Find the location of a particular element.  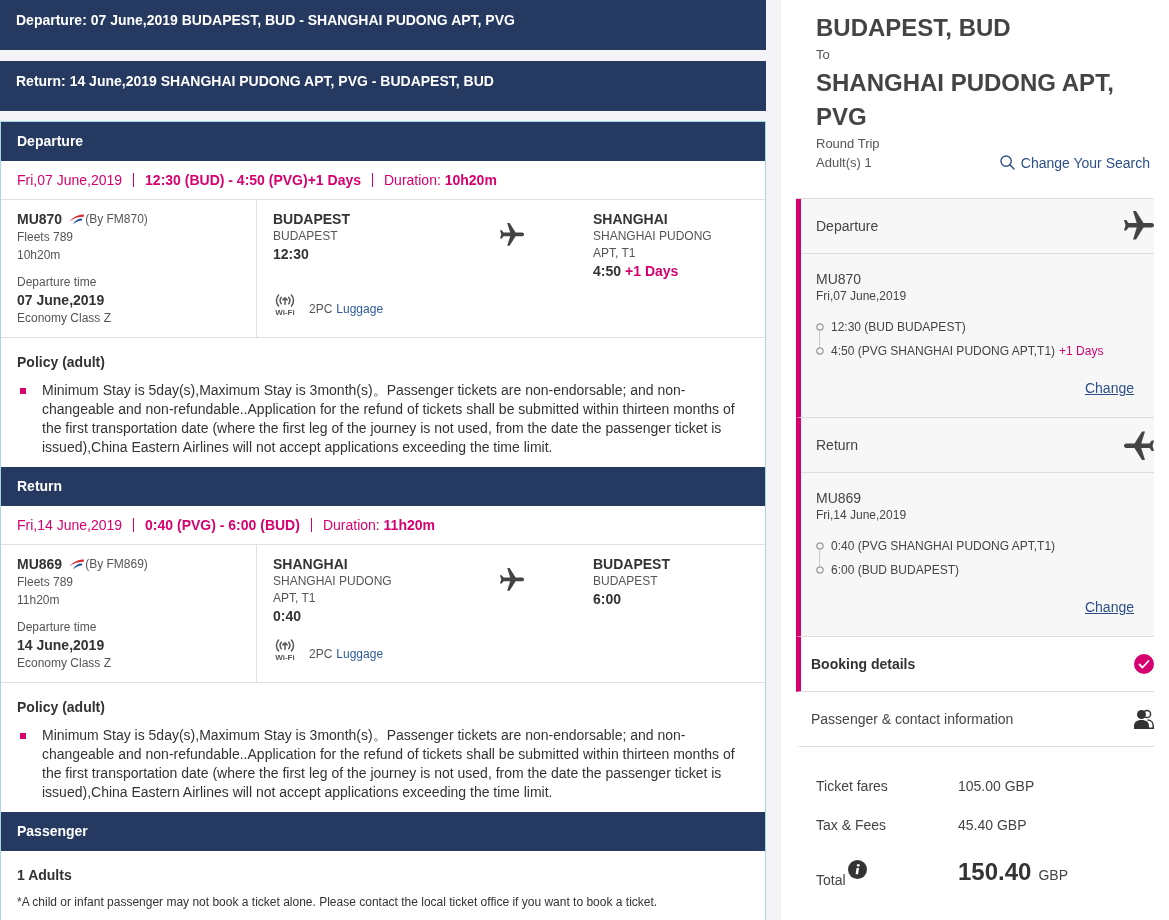

departure-date: 07 June,2019 is located at coordinates (61, 300).